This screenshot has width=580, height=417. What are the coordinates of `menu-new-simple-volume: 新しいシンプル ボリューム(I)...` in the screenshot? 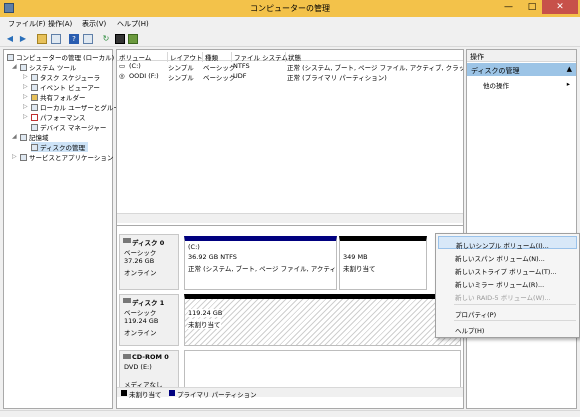 It's located at (507, 243).